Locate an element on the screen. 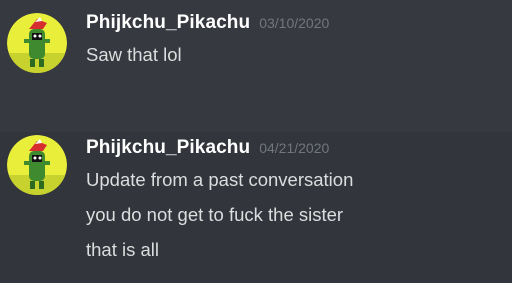 This screenshot has height=283, width=512. message-text: Update from a past conversation is located at coordinates (220, 179).